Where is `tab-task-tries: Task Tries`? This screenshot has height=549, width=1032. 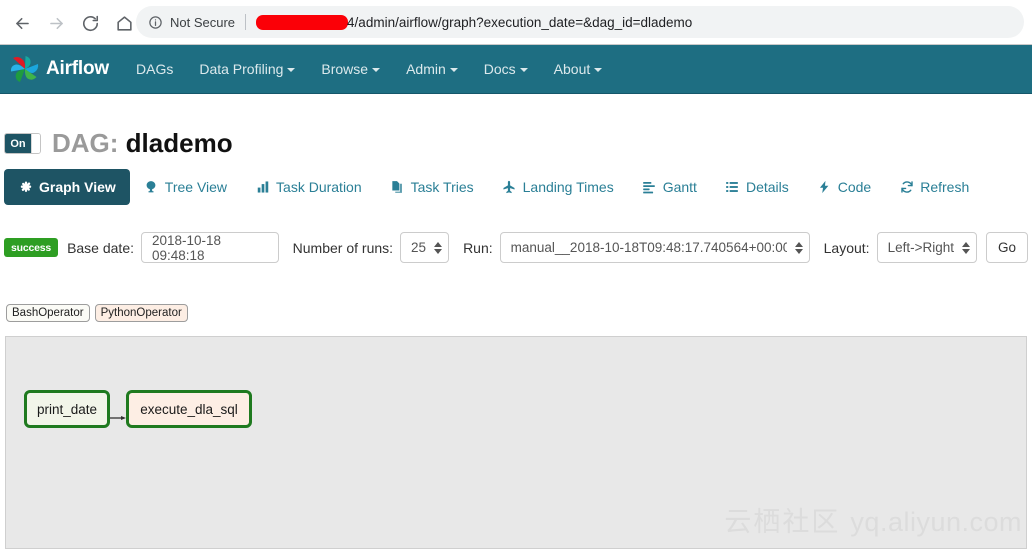 tab-task-tries: Task Tries is located at coordinates (432, 187).